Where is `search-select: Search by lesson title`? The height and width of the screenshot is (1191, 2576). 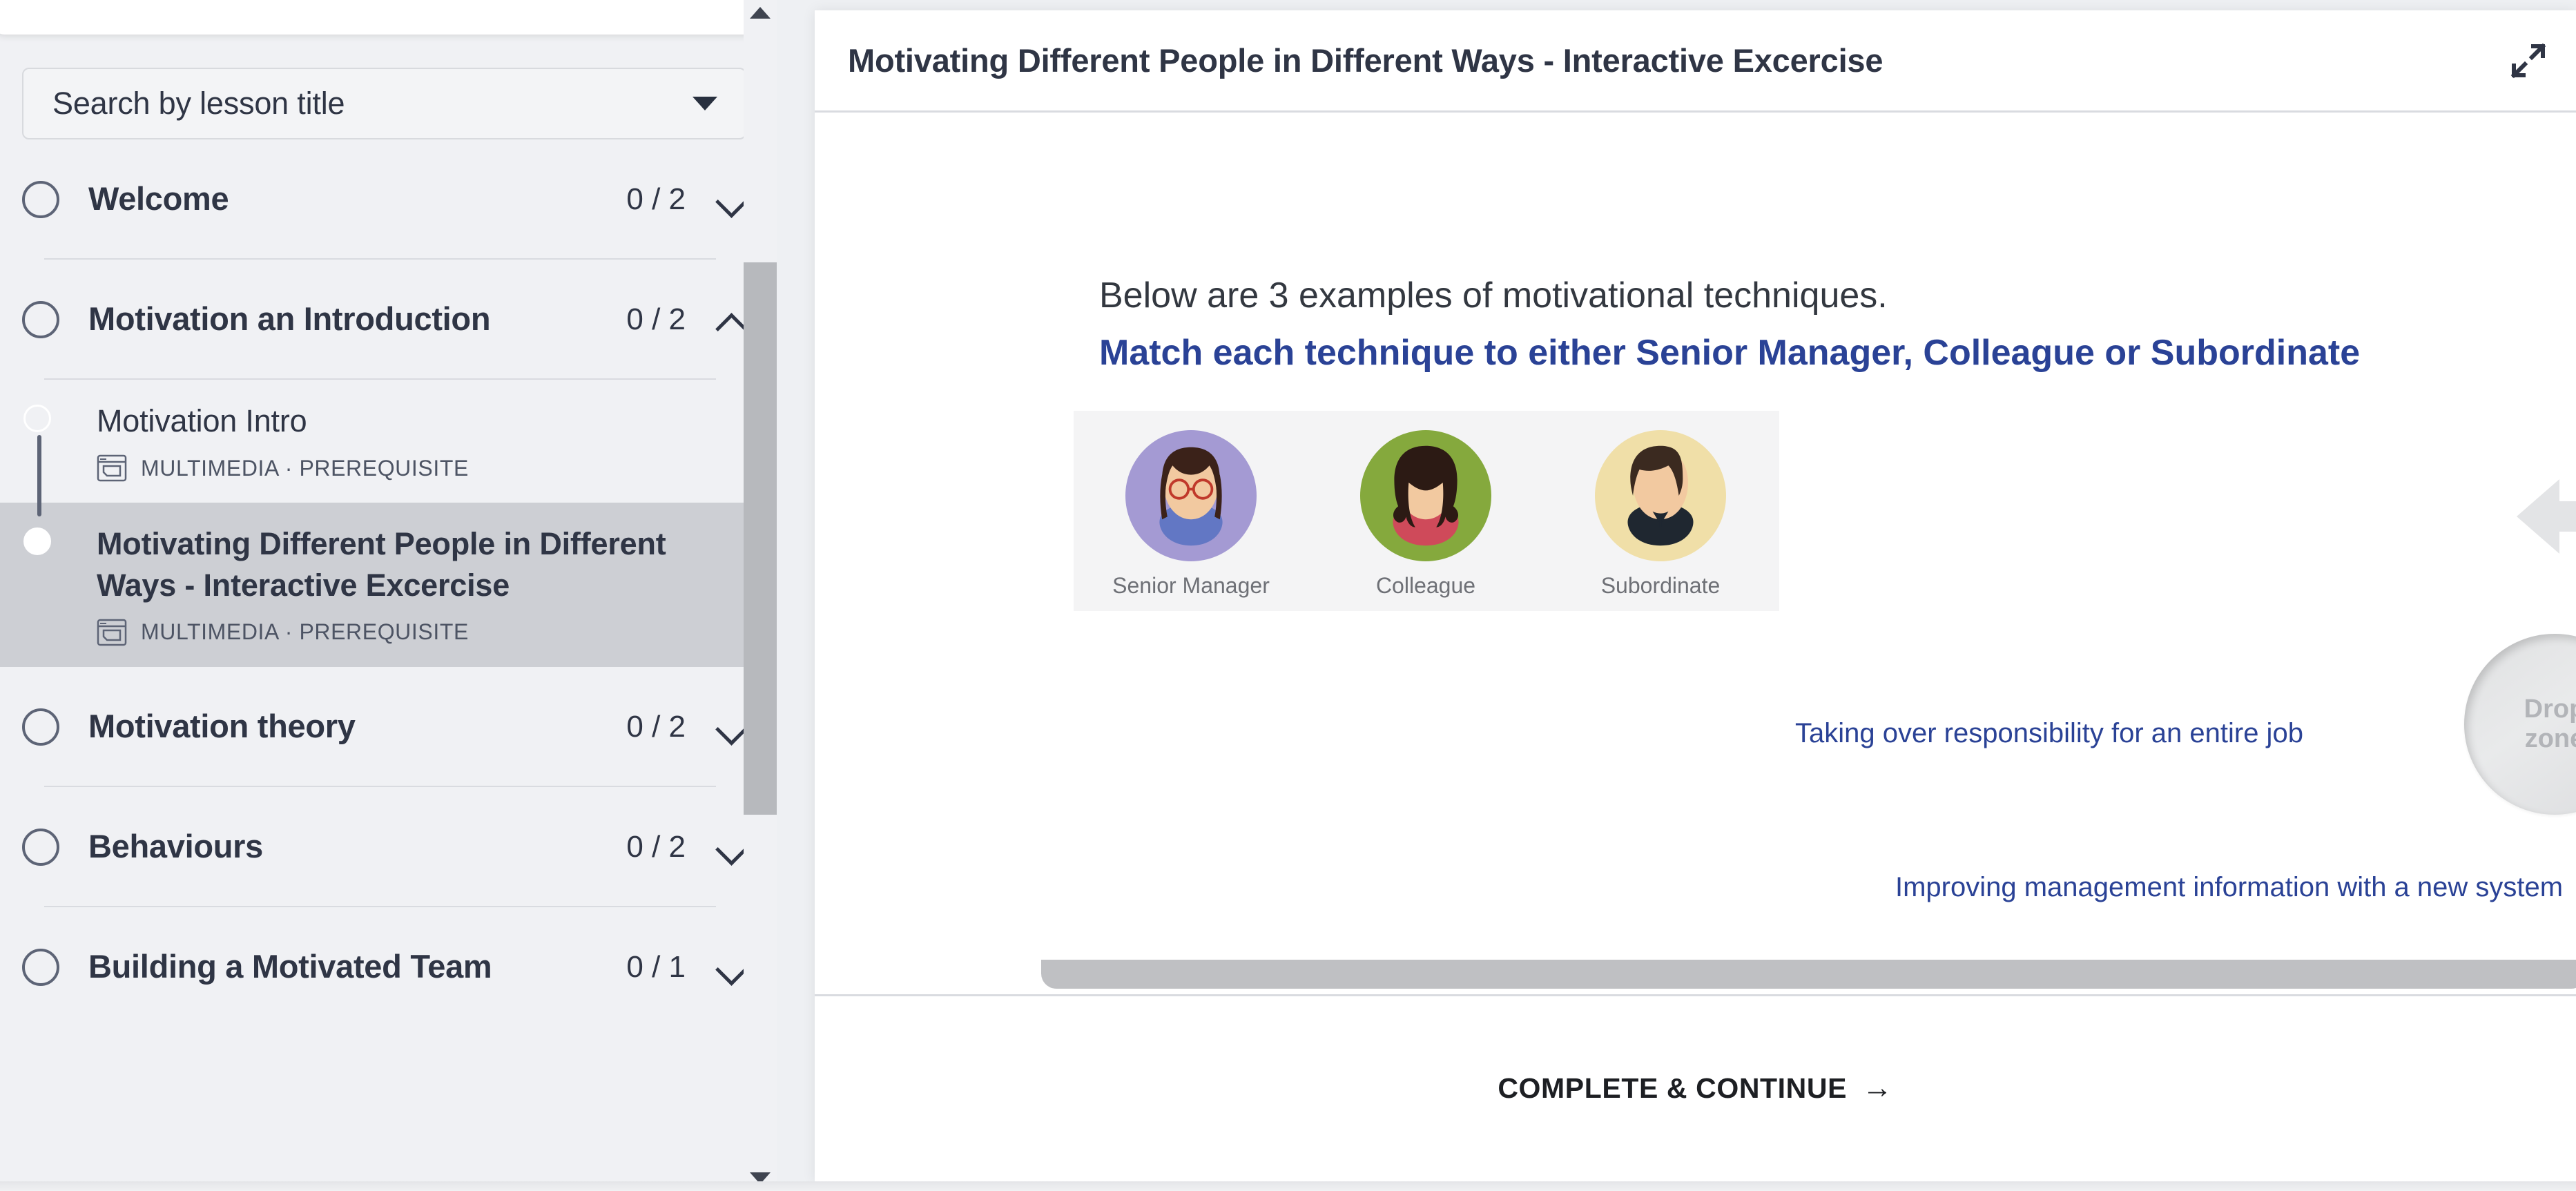 search-select: Search by lesson title is located at coordinates (384, 103).